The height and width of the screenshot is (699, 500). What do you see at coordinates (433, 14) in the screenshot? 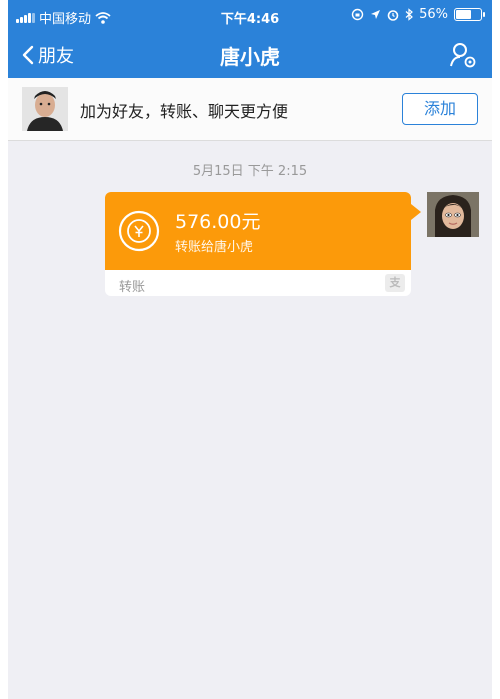
I see `battery-percent: 56%` at bounding box center [433, 14].